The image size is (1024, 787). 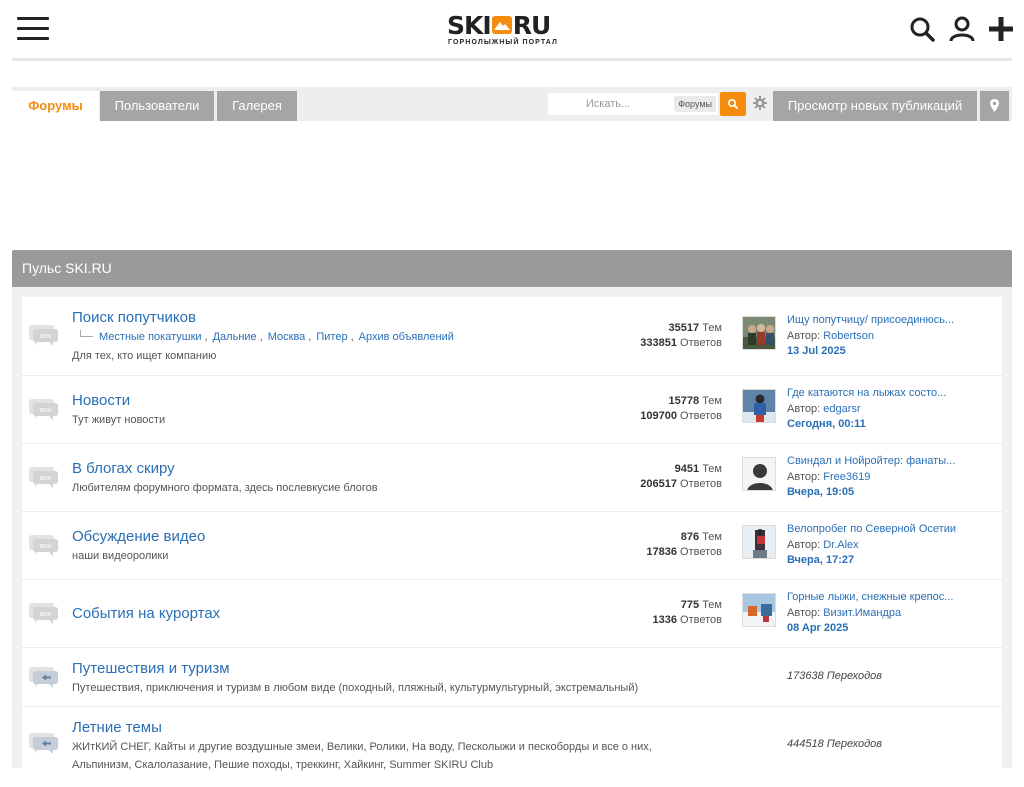 I want to click on gear-icon, so click(x=760, y=103).